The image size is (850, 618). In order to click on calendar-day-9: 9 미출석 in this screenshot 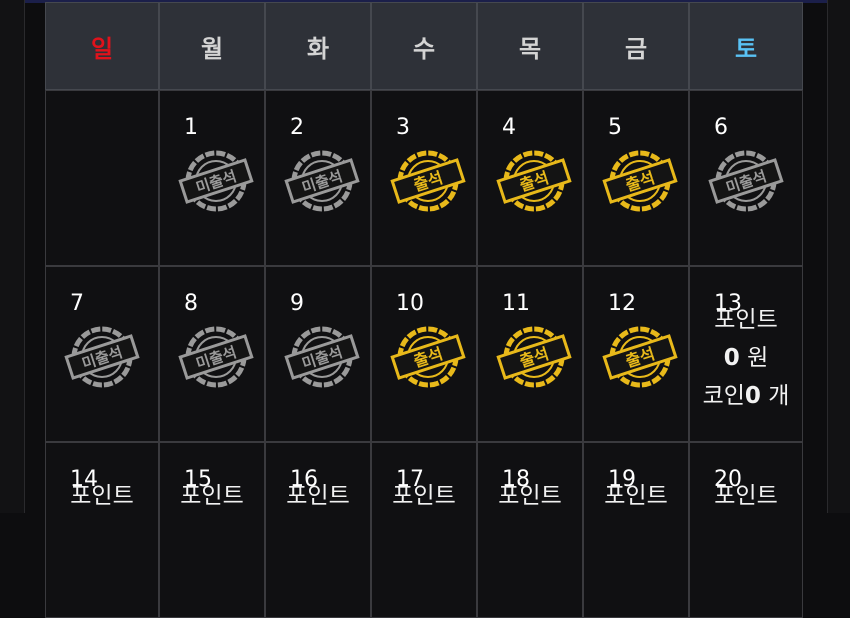, I will do `click(318, 354)`.